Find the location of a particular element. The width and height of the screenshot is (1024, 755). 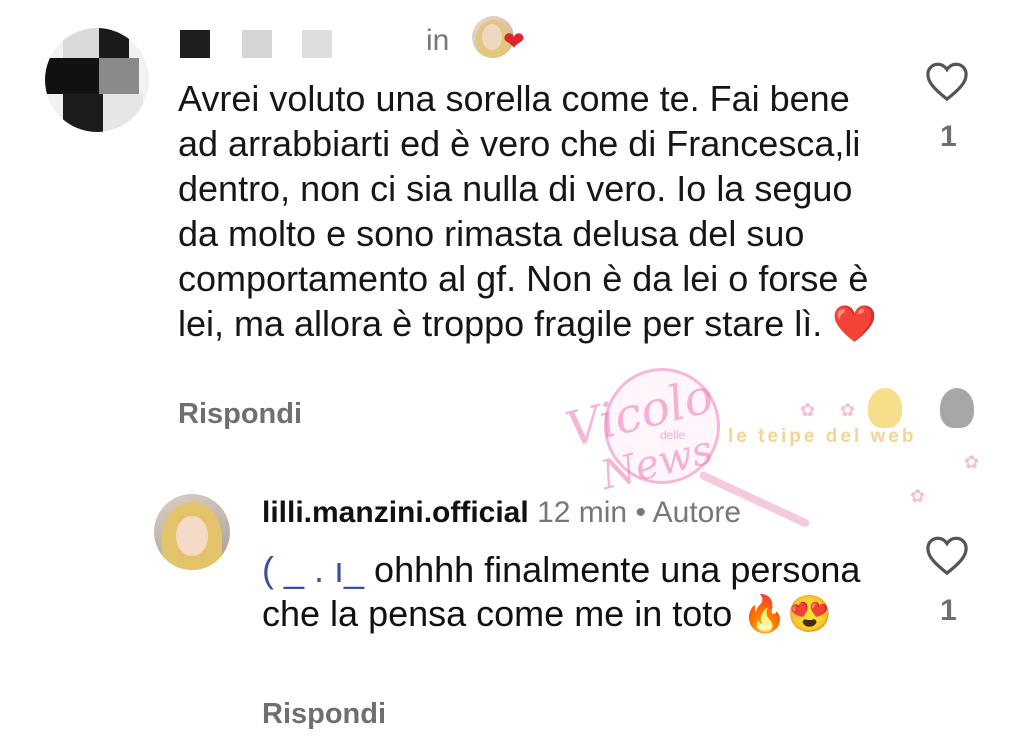

watermark-brand: le teipe del web is located at coordinates (822, 436).